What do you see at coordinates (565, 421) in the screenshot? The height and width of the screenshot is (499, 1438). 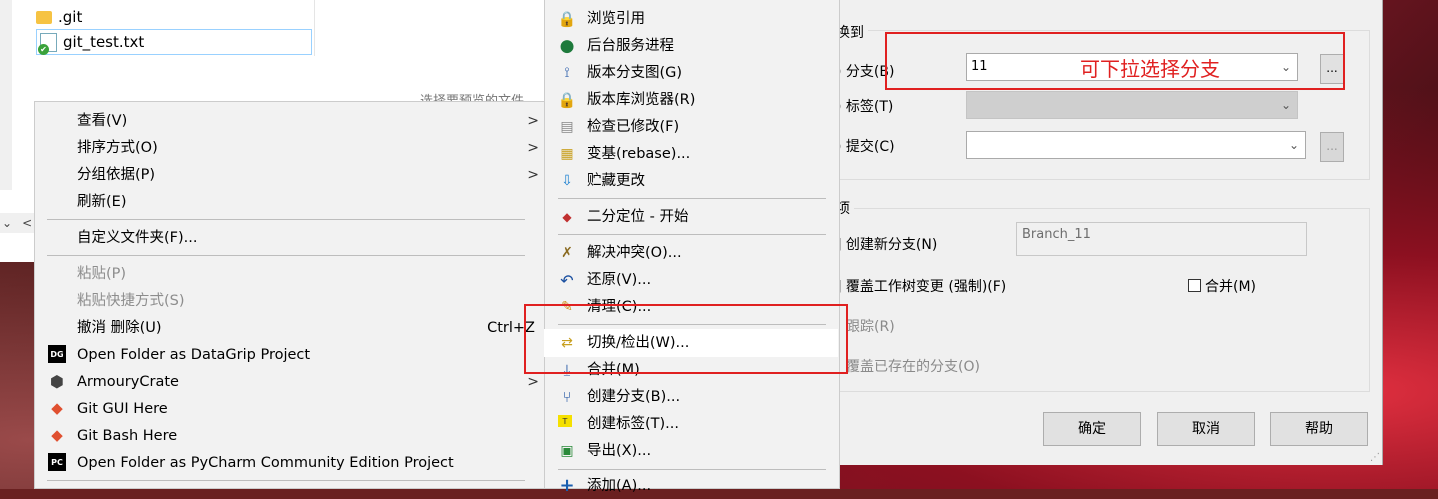 I see `create-tag-icon: T` at bounding box center [565, 421].